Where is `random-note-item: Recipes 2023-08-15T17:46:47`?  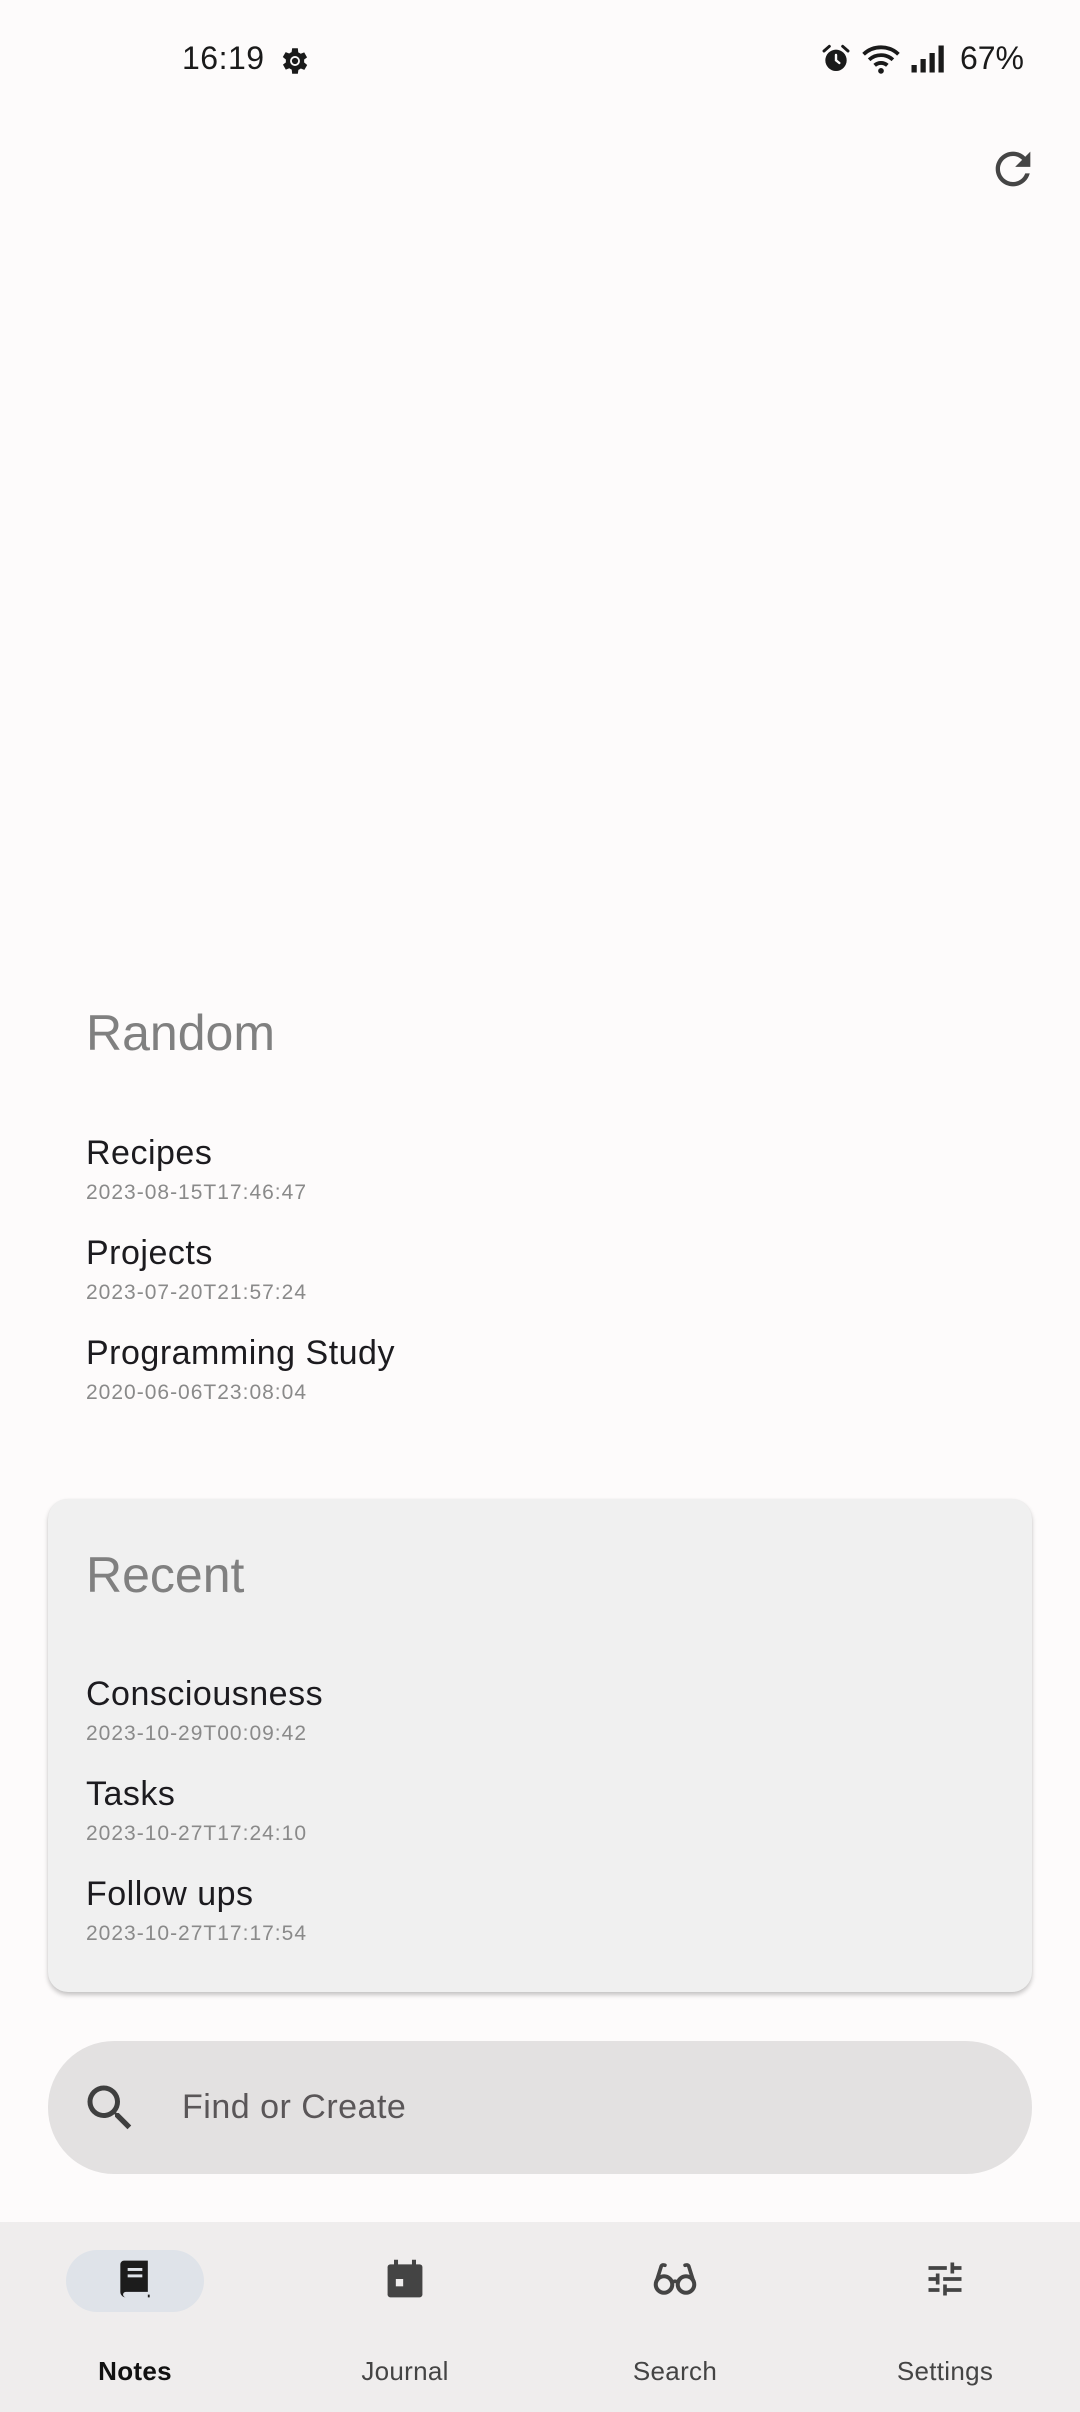
random-note-item: Recipes 2023-08-15T17:46:47 is located at coordinates (196, 1169).